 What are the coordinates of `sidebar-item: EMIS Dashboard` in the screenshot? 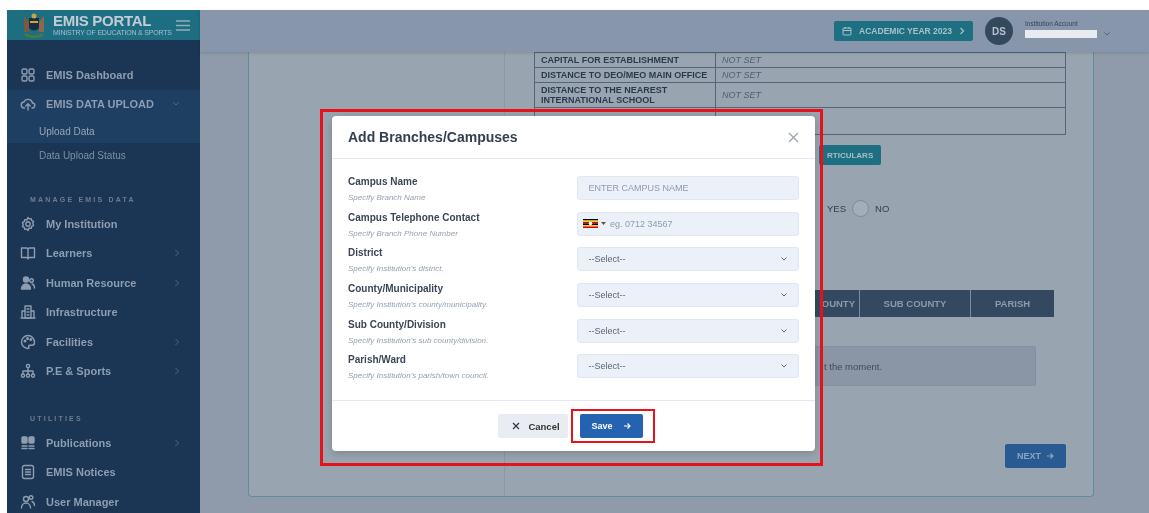 It's located at (103, 75).